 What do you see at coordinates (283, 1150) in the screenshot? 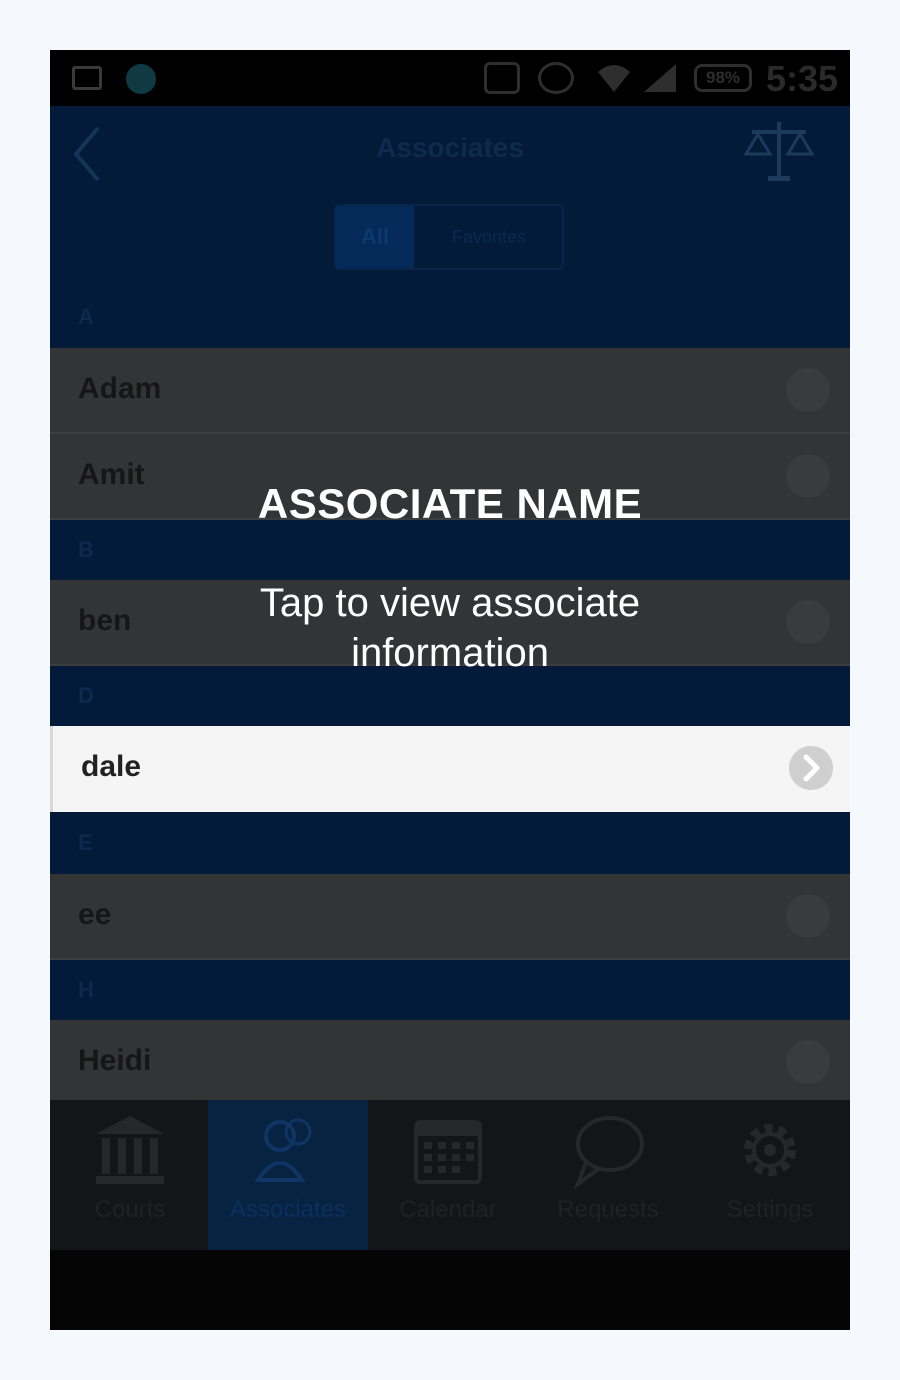
I see `people-icon` at bounding box center [283, 1150].